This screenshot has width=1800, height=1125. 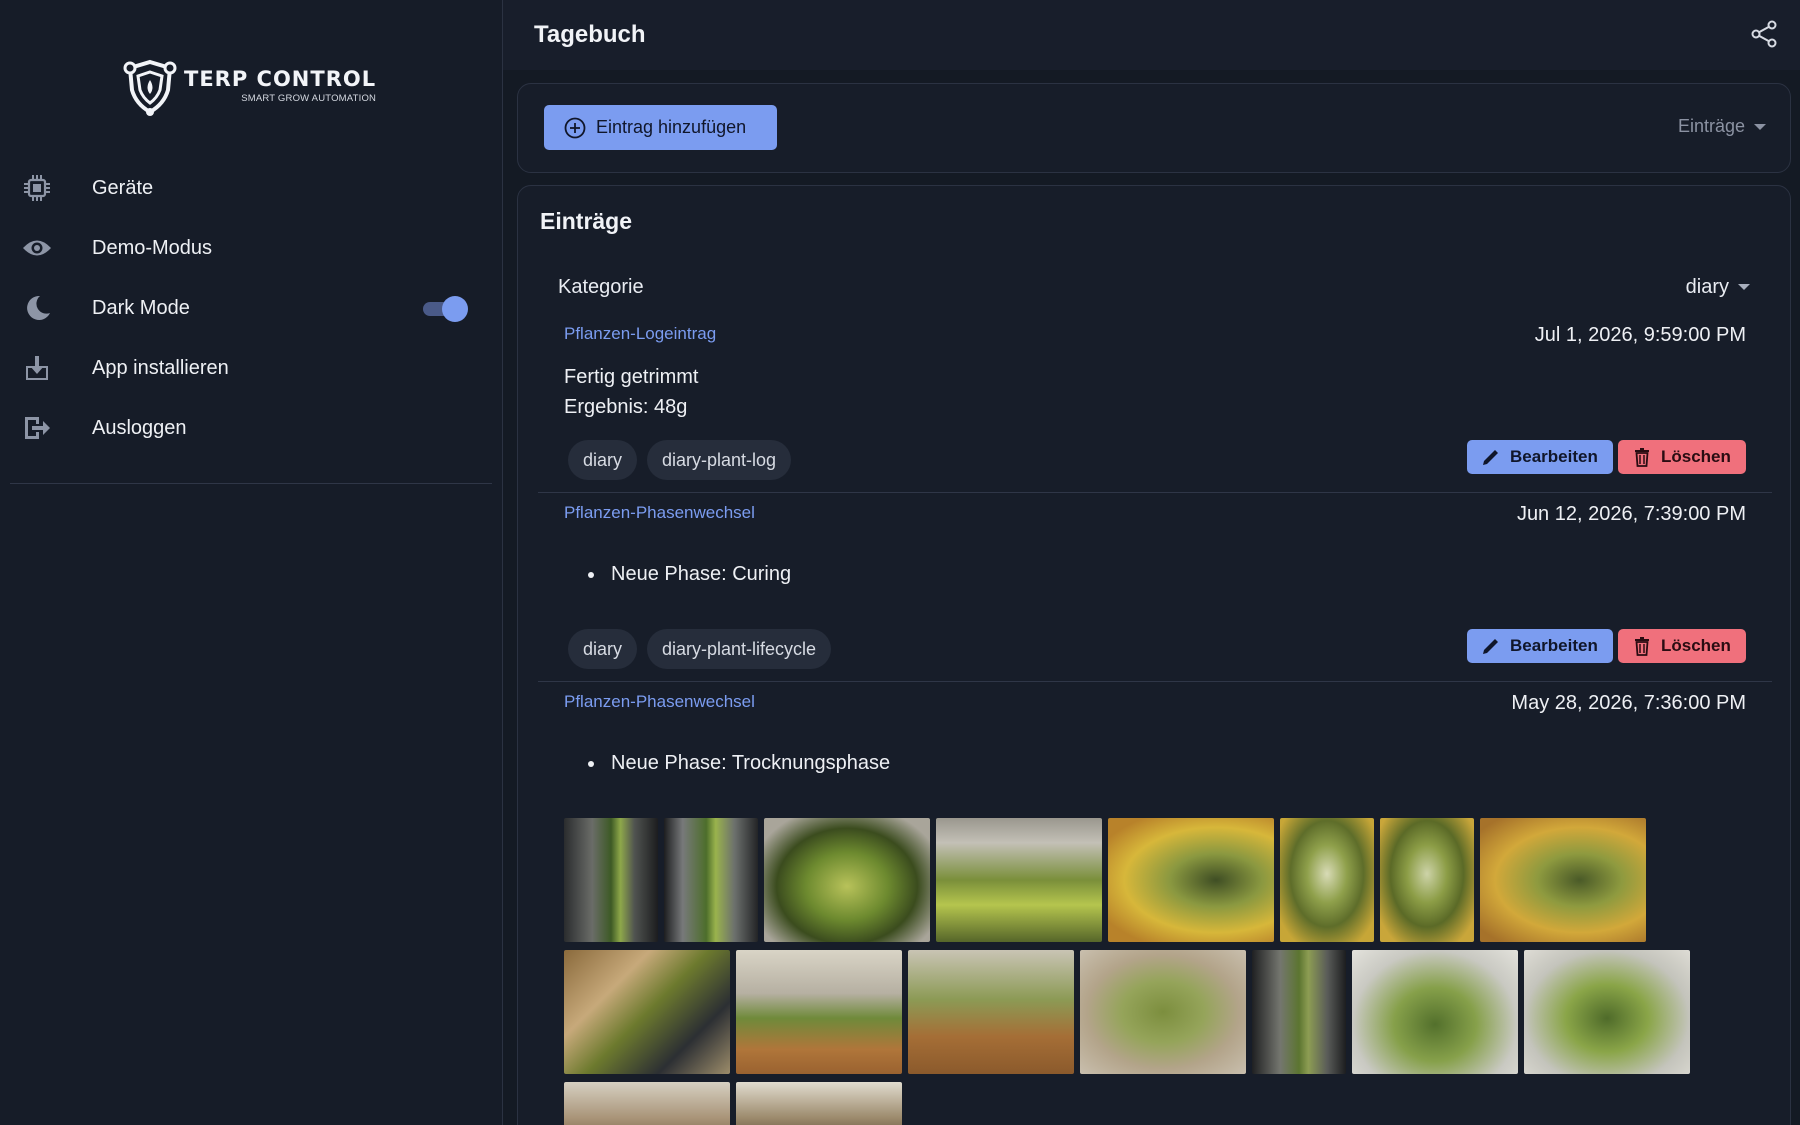 I want to click on toggle-thumb, so click(x=455, y=309).